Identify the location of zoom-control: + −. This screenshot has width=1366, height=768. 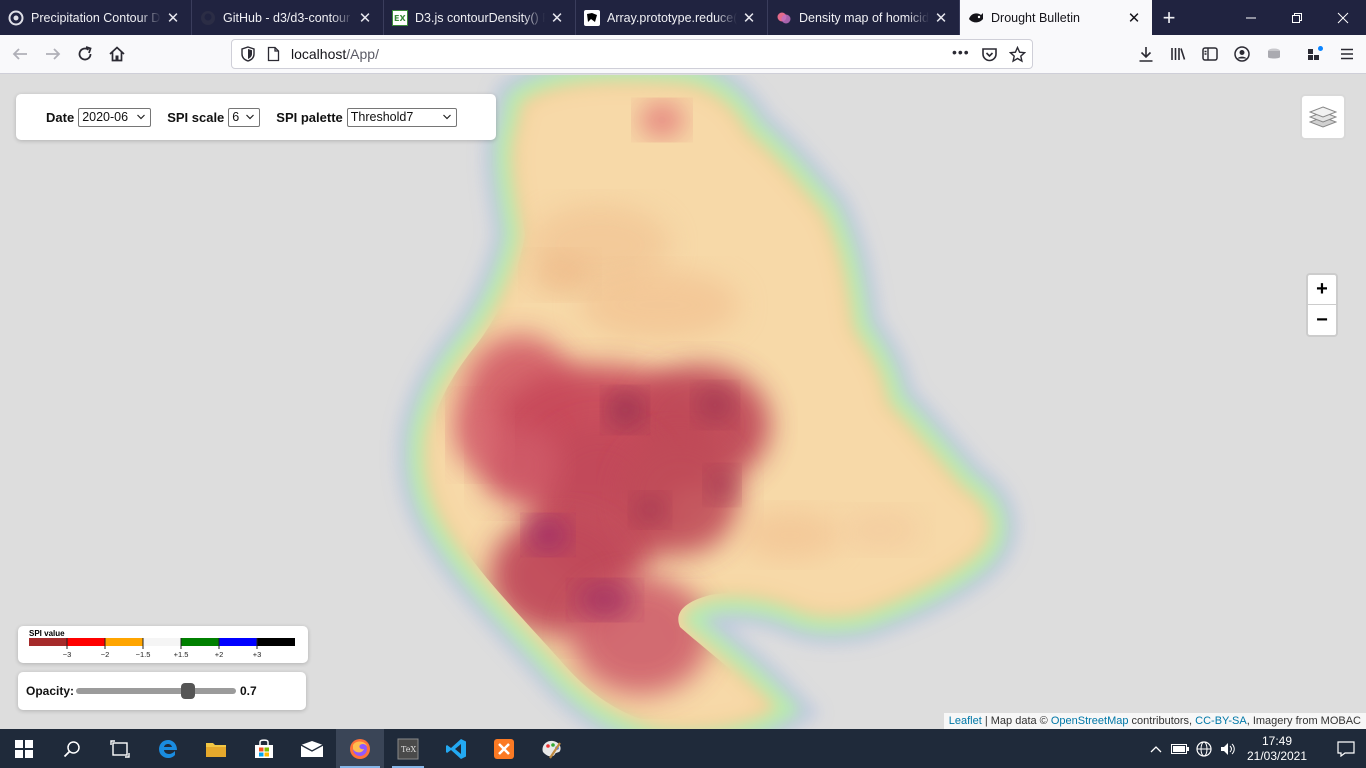
(1322, 305).